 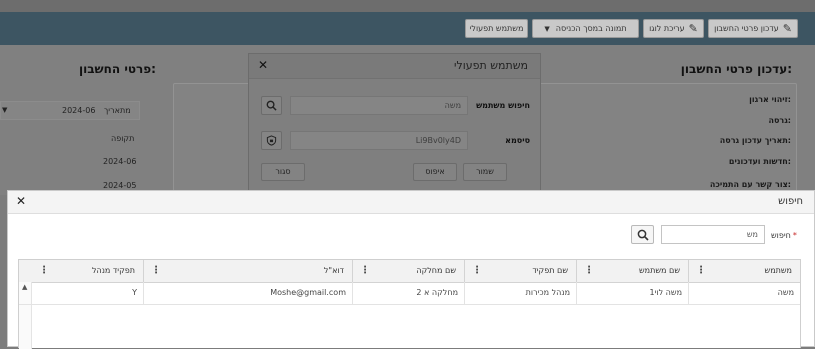 What do you see at coordinates (120, 185) in the screenshot?
I see `period-item: 2024-05` at bounding box center [120, 185].